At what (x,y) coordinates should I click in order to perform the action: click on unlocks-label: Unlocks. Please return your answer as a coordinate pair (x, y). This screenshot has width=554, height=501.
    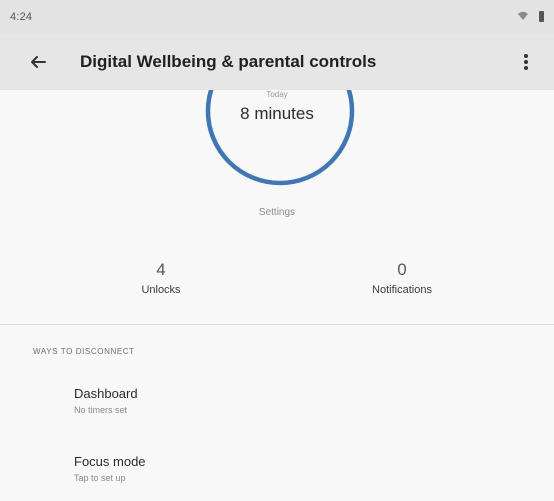
    Looking at the image, I should click on (161, 290).